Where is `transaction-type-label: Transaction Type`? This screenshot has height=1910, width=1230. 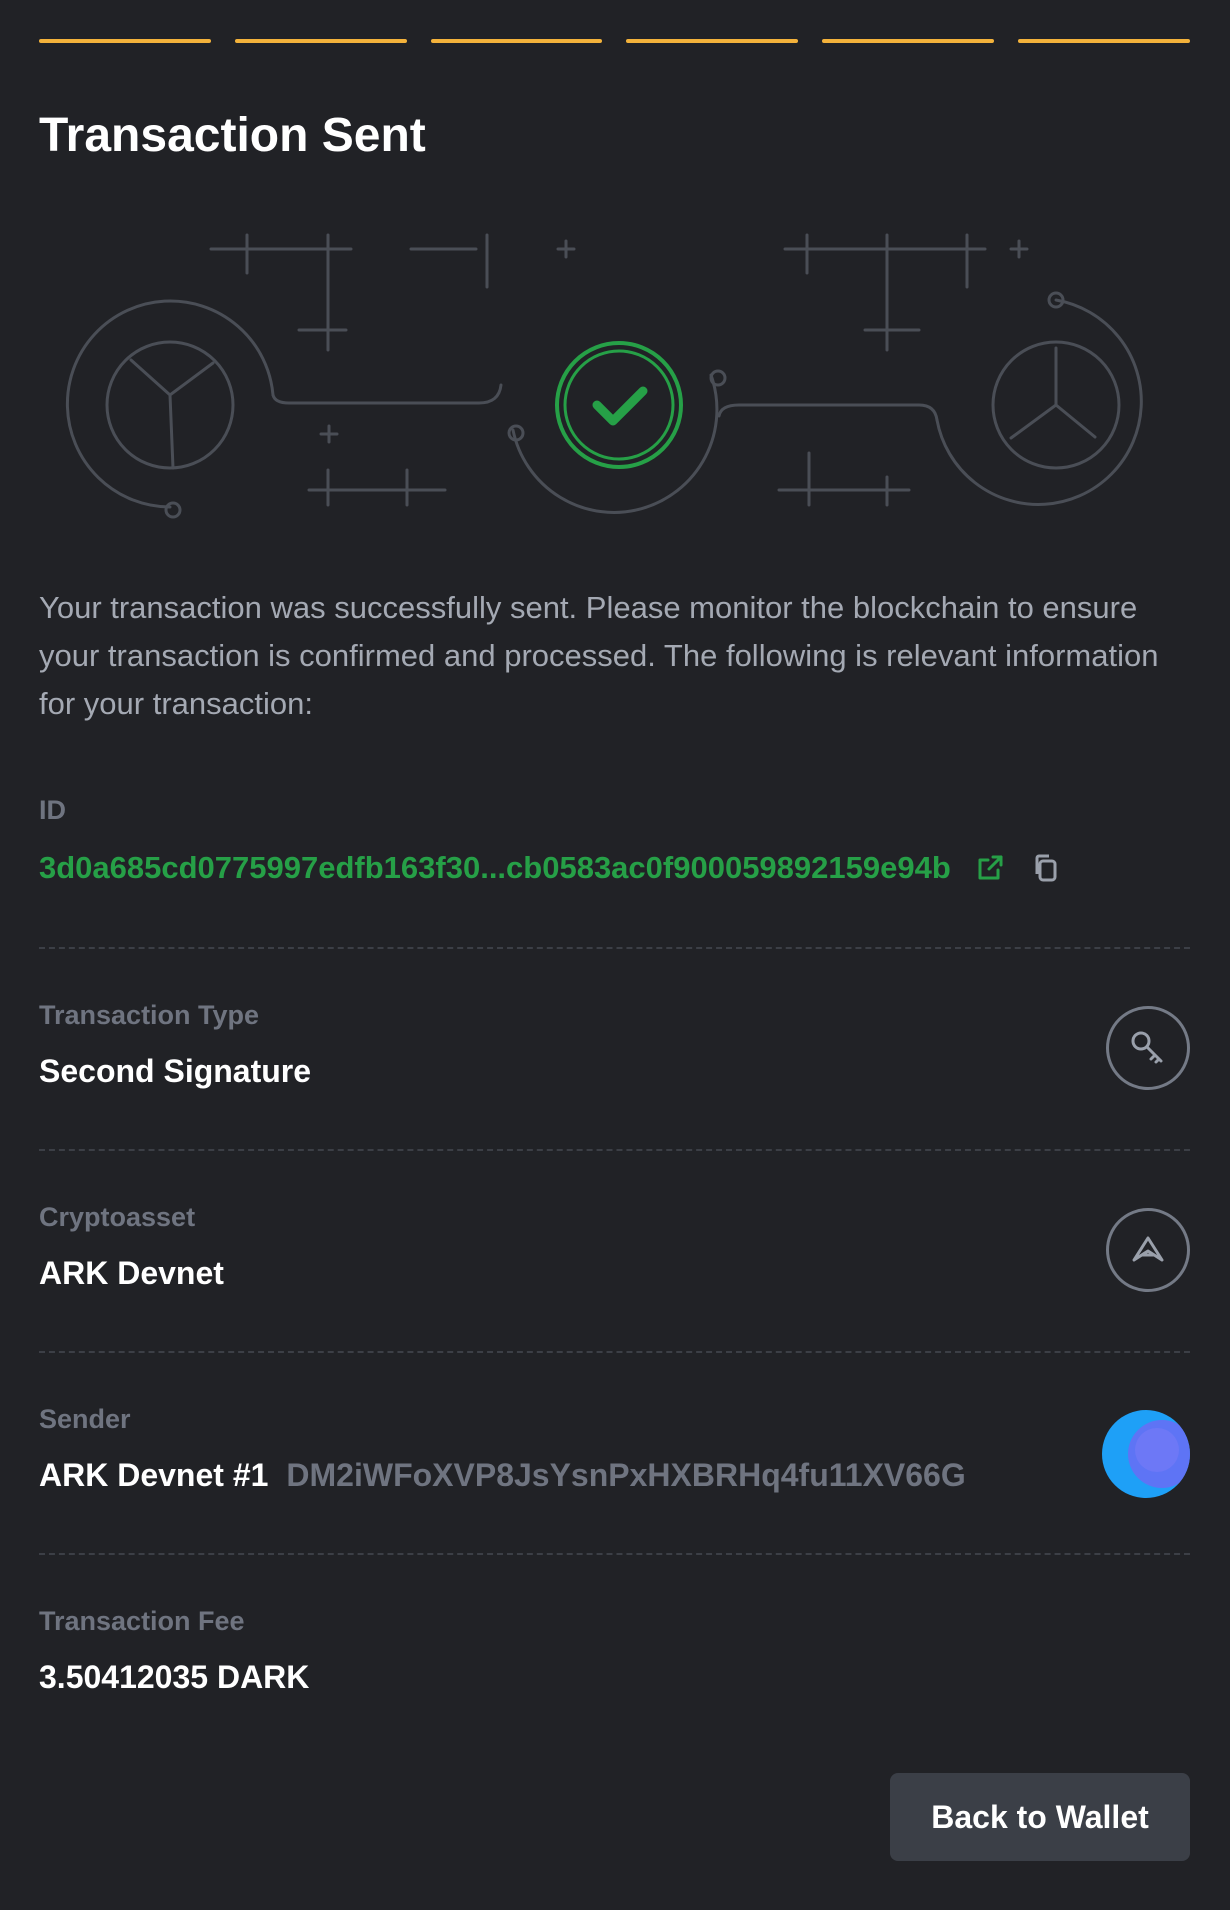
transaction-type-label: Transaction Type is located at coordinates (149, 1015).